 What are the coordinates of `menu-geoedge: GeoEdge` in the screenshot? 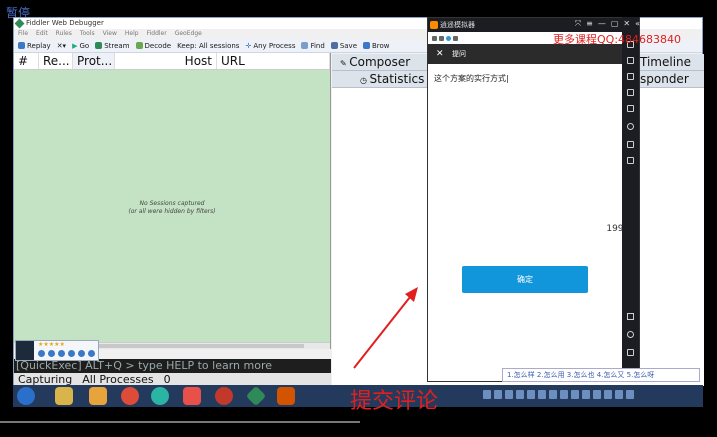 It's located at (188, 34).